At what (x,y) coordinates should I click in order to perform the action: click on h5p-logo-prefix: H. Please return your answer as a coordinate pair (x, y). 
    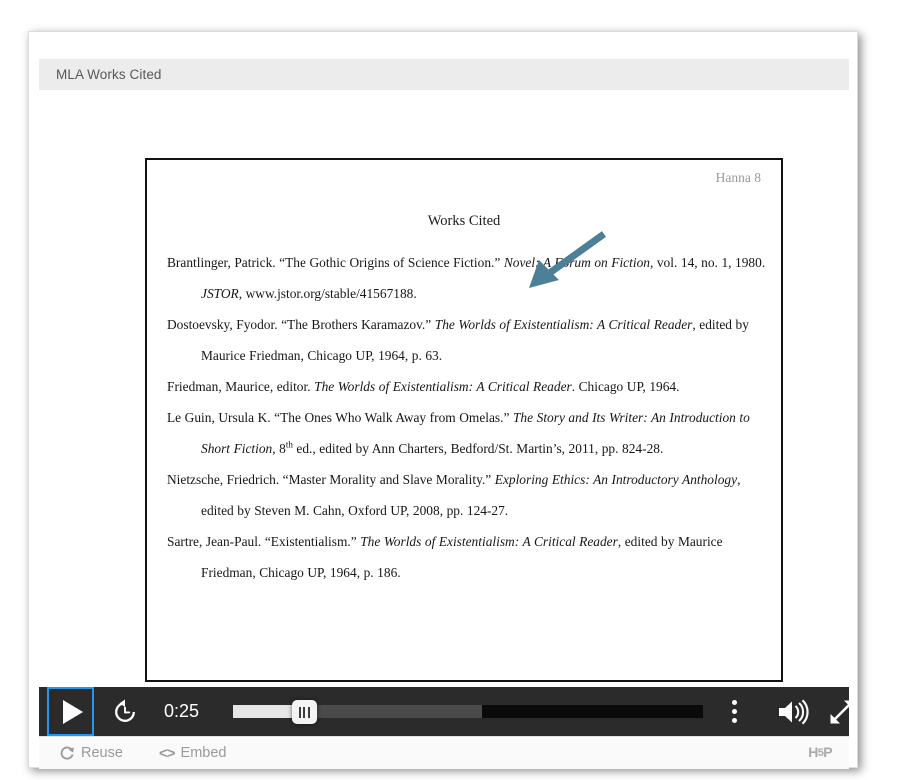
    Looking at the image, I should click on (813, 752).